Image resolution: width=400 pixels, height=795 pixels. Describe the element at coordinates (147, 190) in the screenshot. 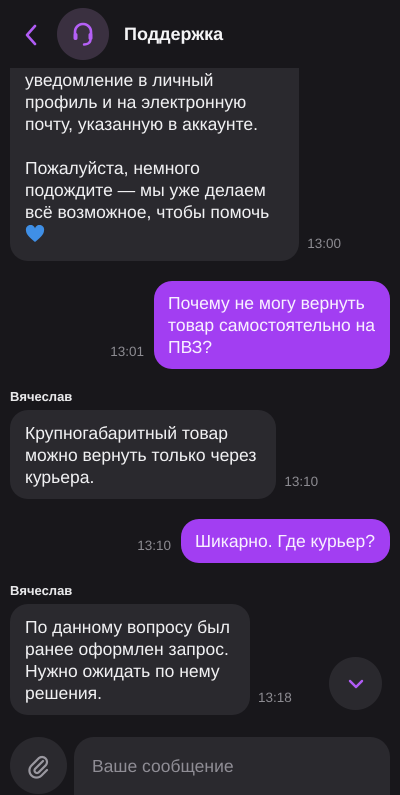

I see `message-text: Пожалуйста, немного подождите — мы уже делаем всё возможное, чтобы помочь` at that location.